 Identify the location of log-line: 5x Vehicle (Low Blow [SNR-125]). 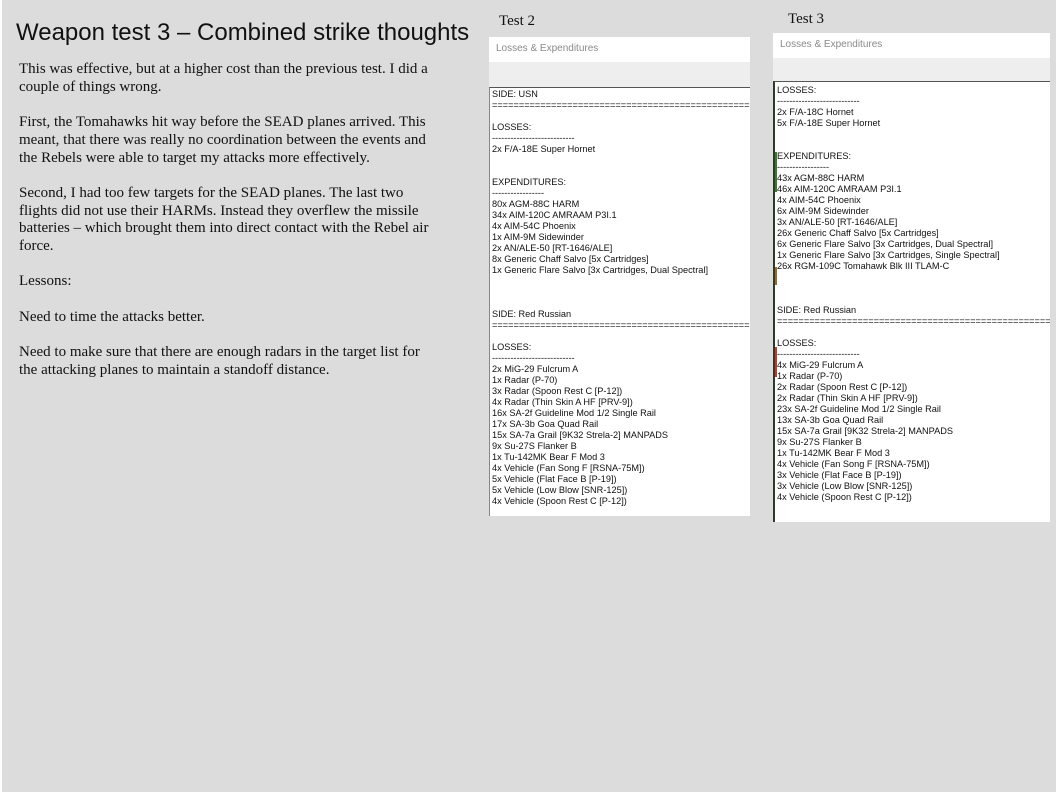
(560, 490).